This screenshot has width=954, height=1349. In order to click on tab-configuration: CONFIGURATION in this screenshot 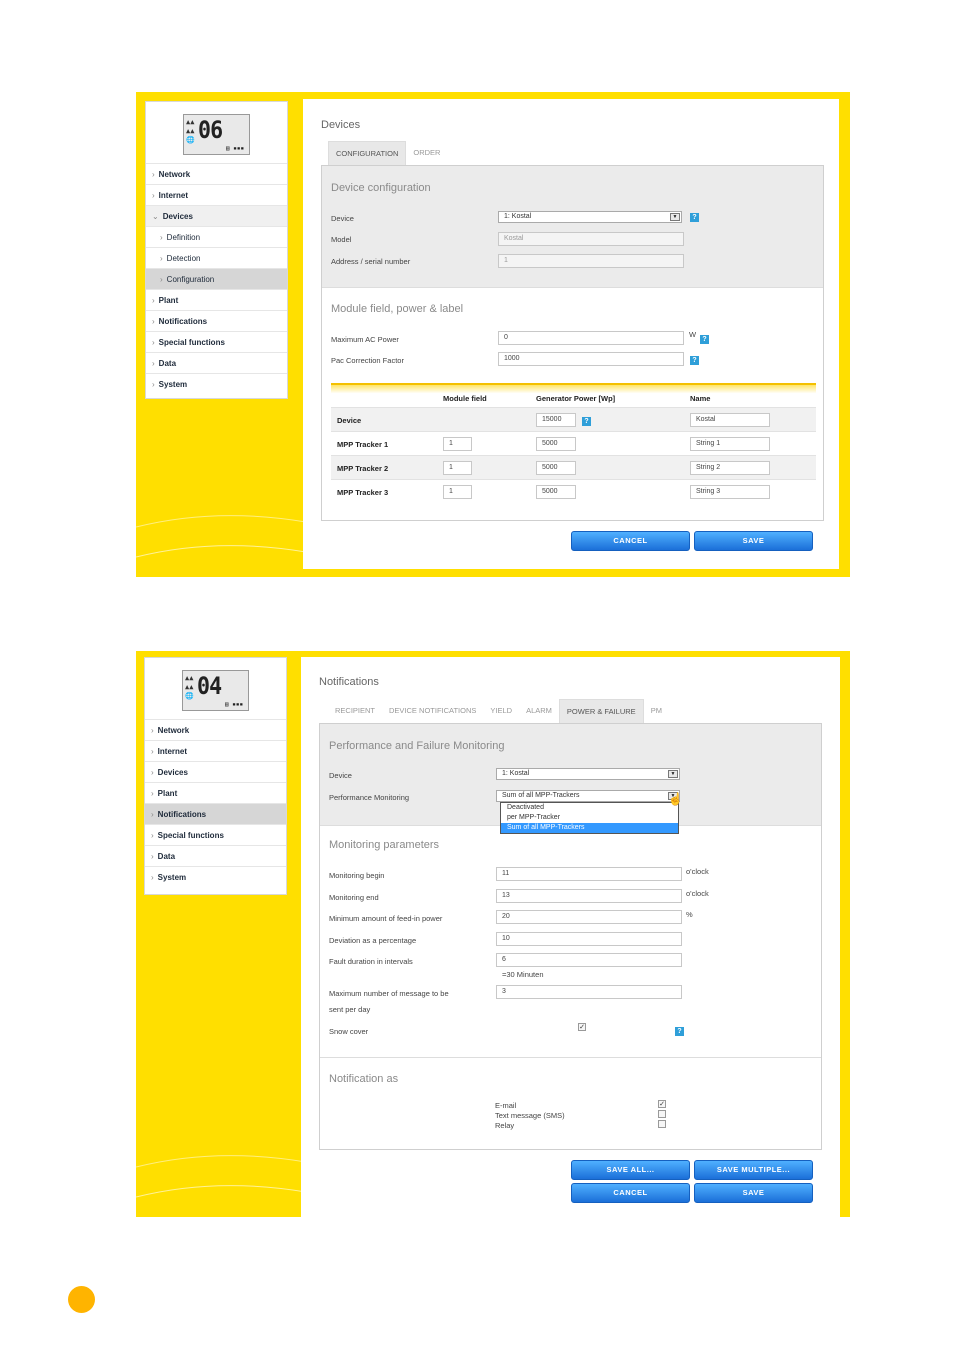, I will do `click(367, 153)`.